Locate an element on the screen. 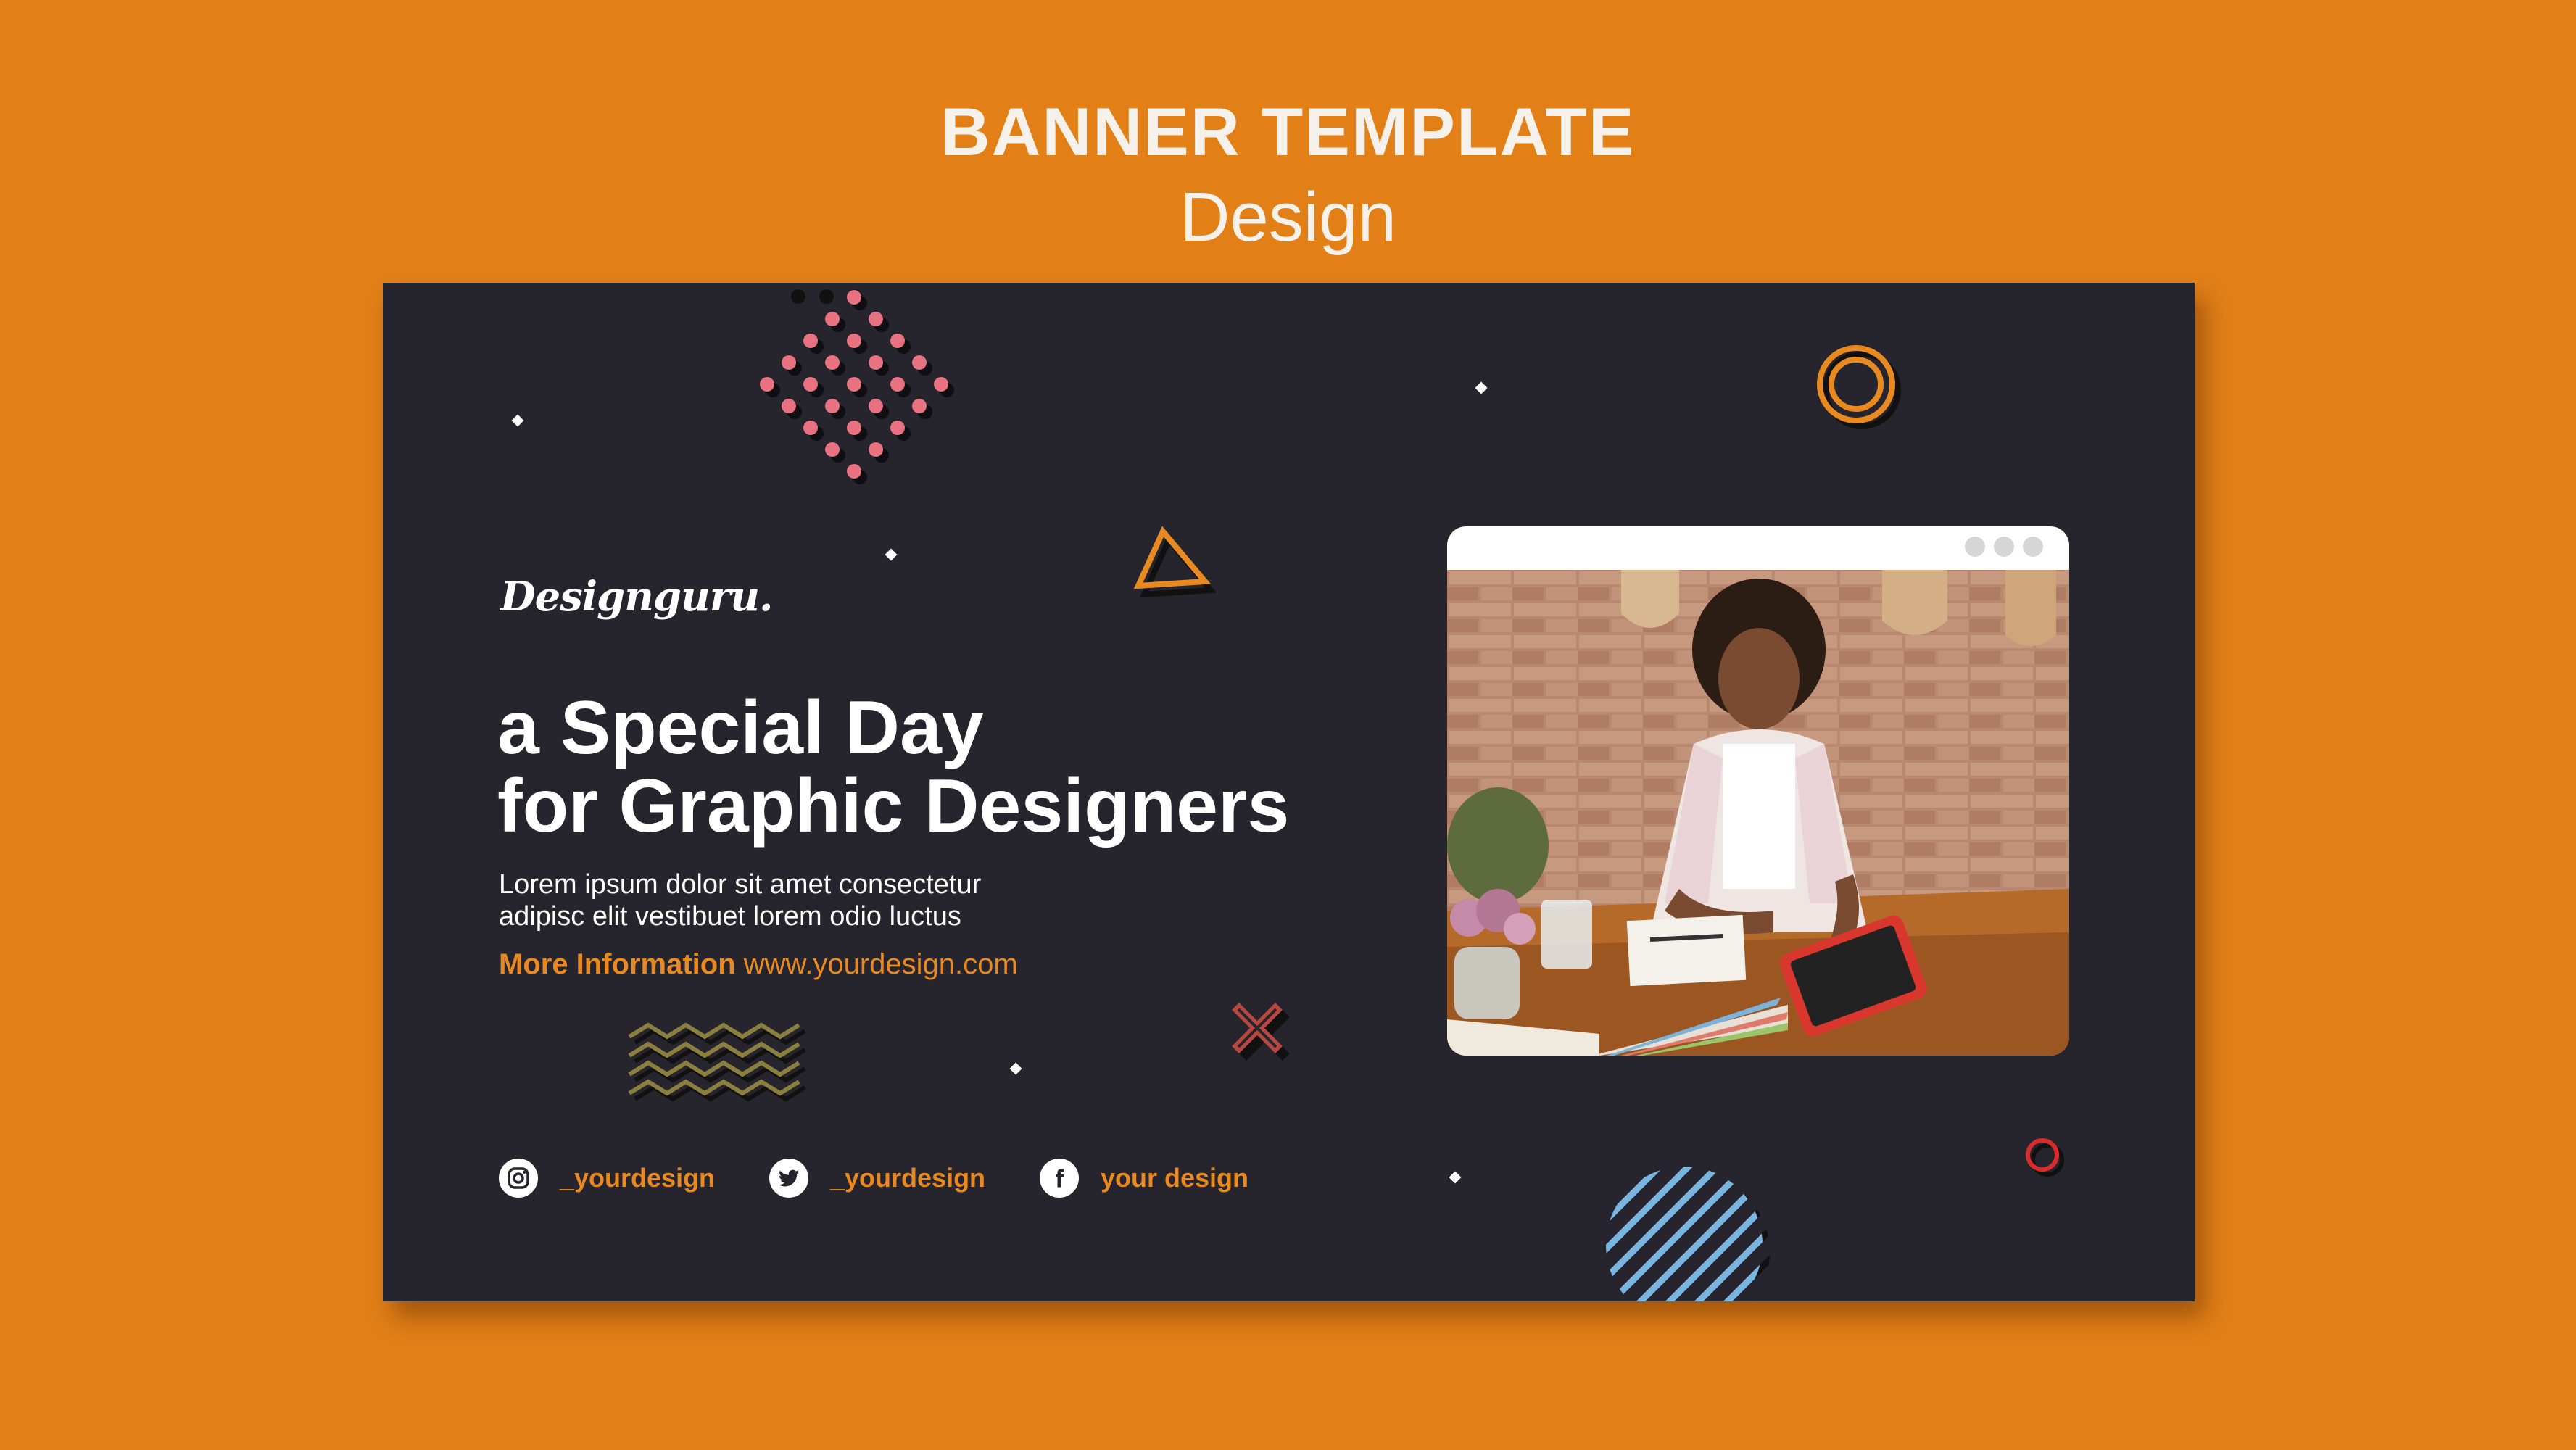 Image resolution: width=2576 pixels, height=1450 pixels. triangle-shape is located at coordinates (1175, 562).